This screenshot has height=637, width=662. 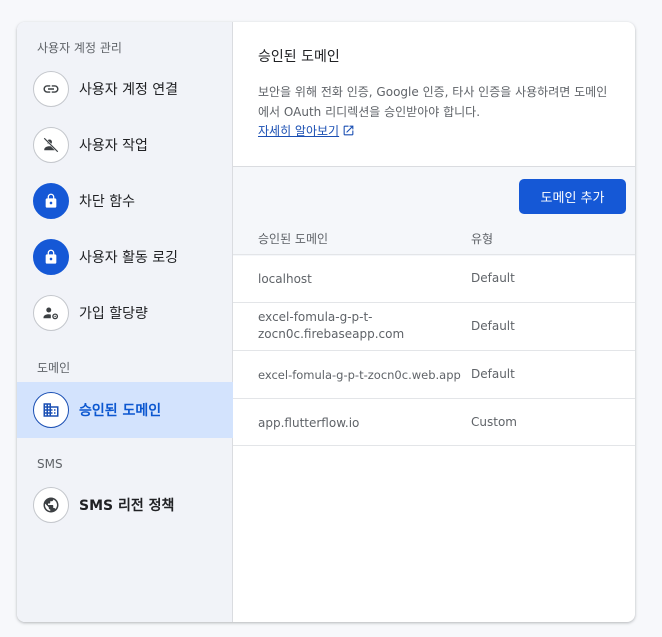 I want to click on external-link-icon, so click(x=348, y=130).